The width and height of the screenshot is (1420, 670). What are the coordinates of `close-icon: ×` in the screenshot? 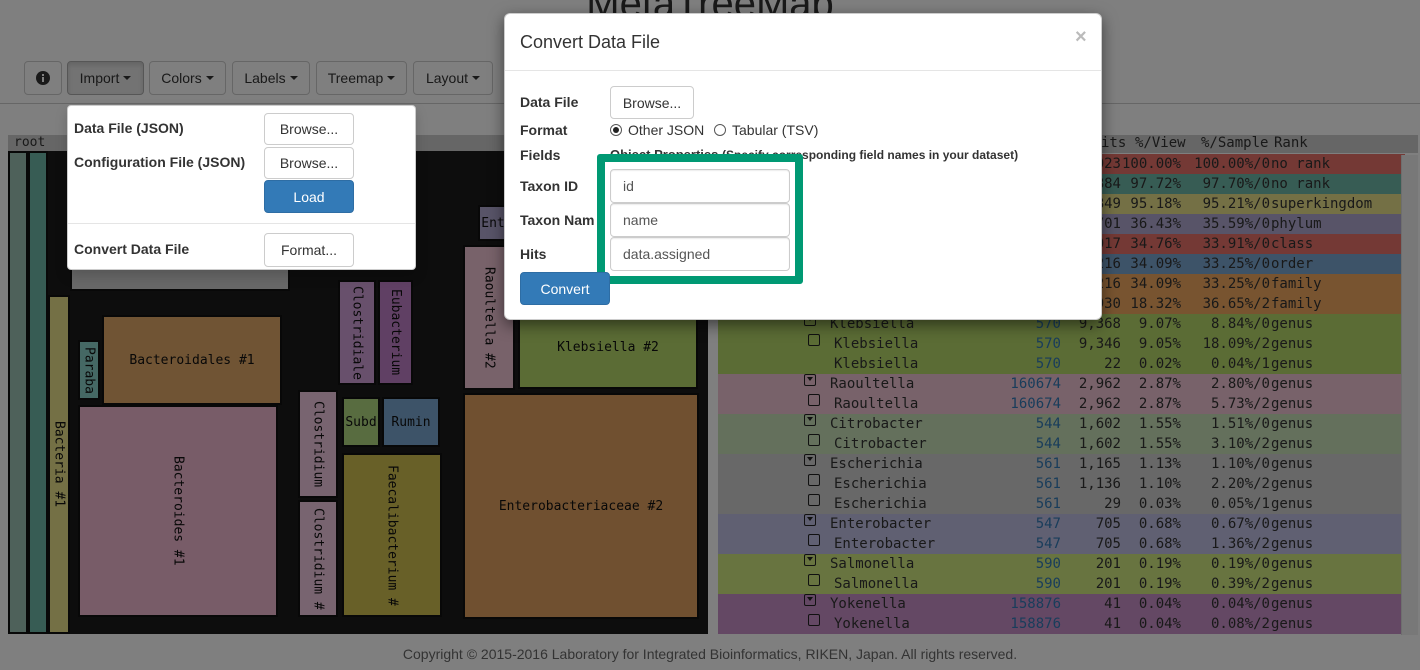 It's located at (1081, 37).